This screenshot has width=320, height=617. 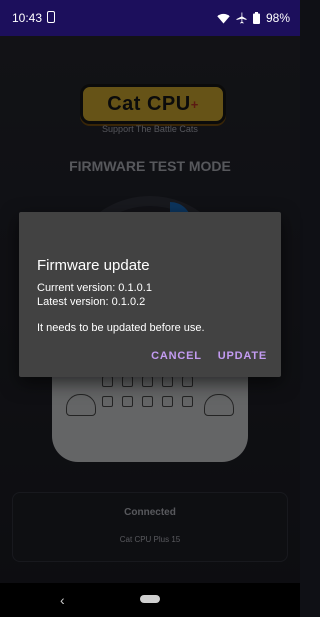 I want to click on device-left-button, so click(x=81, y=405).